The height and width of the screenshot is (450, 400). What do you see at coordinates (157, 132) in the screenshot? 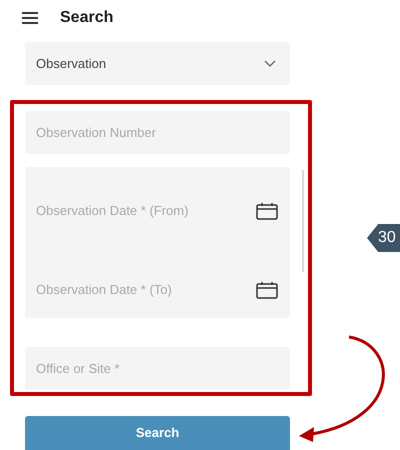
I see `text-field: Observation Number` at bounding box center [157, 132].